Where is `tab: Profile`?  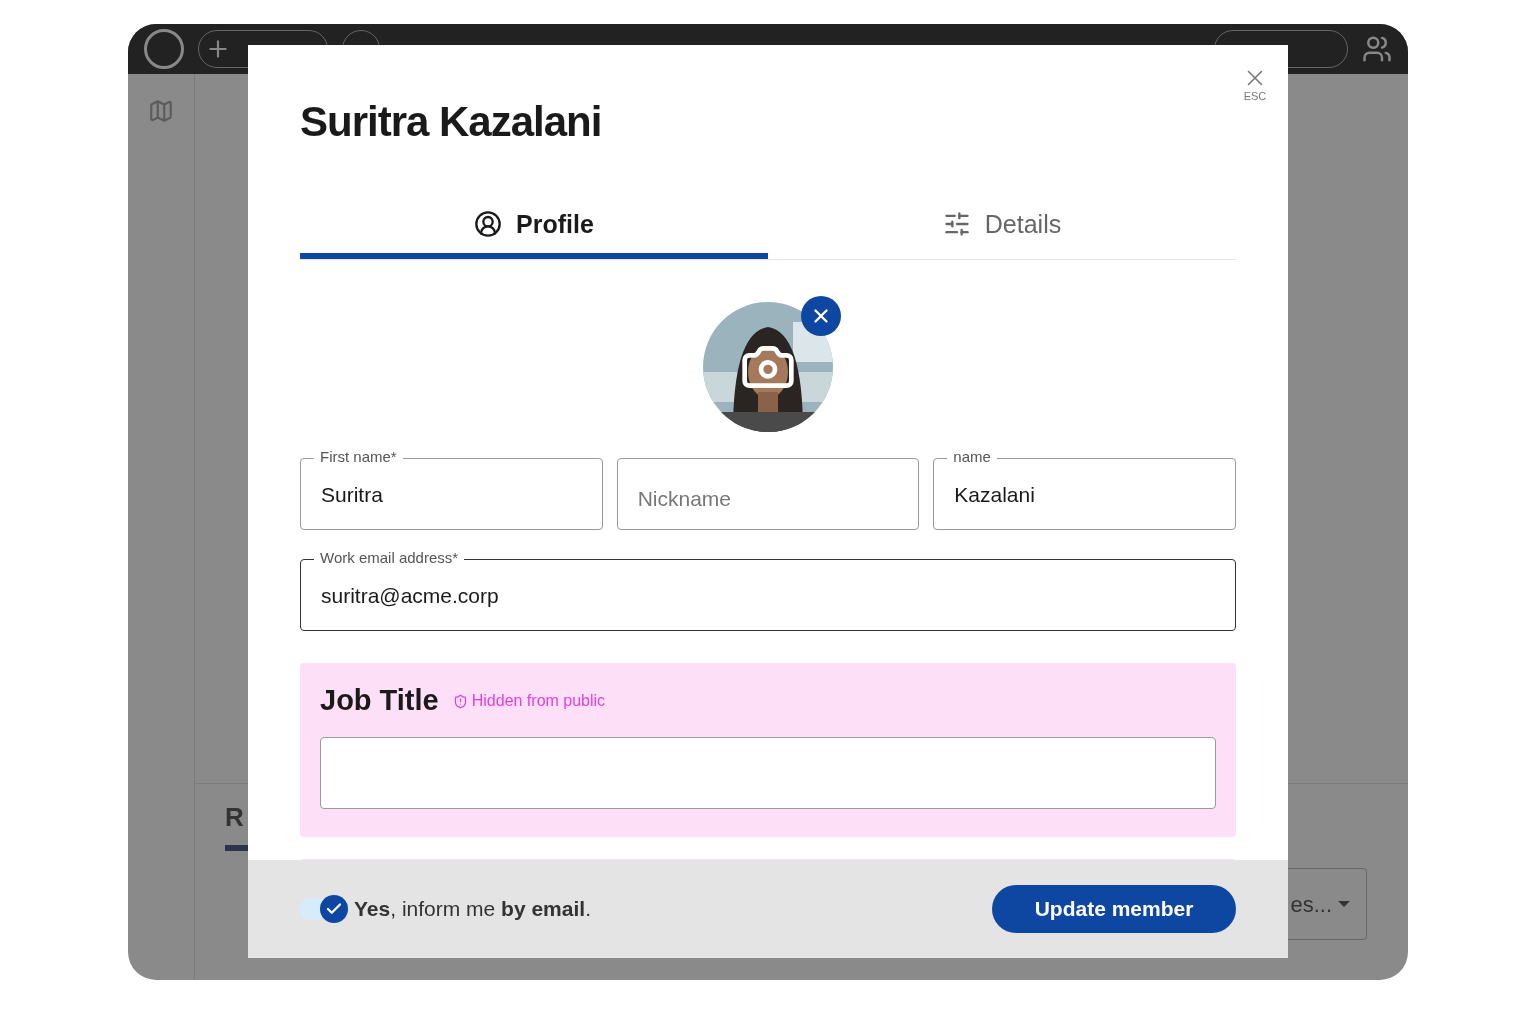 tab: Profile is located at coordinates (534, 227).